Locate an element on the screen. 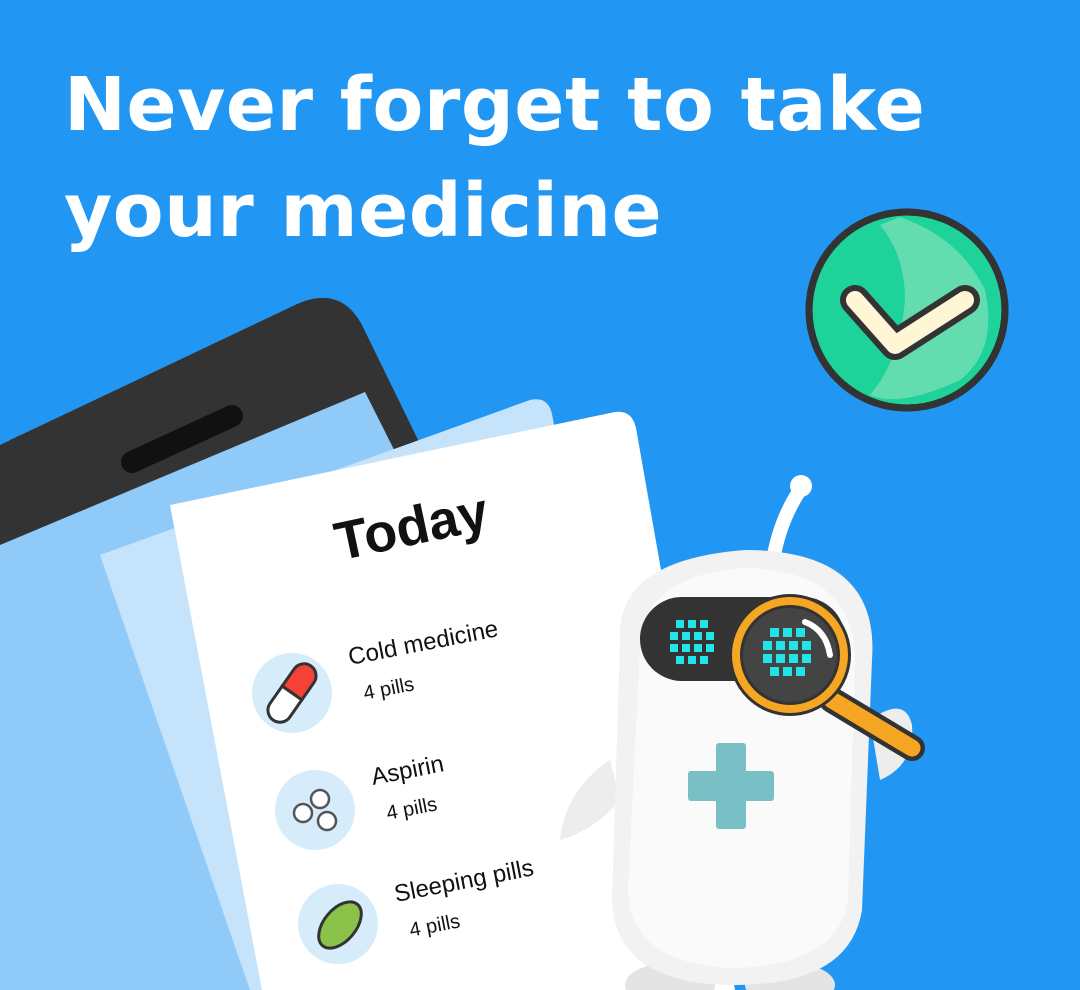 This screenshot has height=990, width=1080. robot-antenna-tip is located at coordinates (801, 486).